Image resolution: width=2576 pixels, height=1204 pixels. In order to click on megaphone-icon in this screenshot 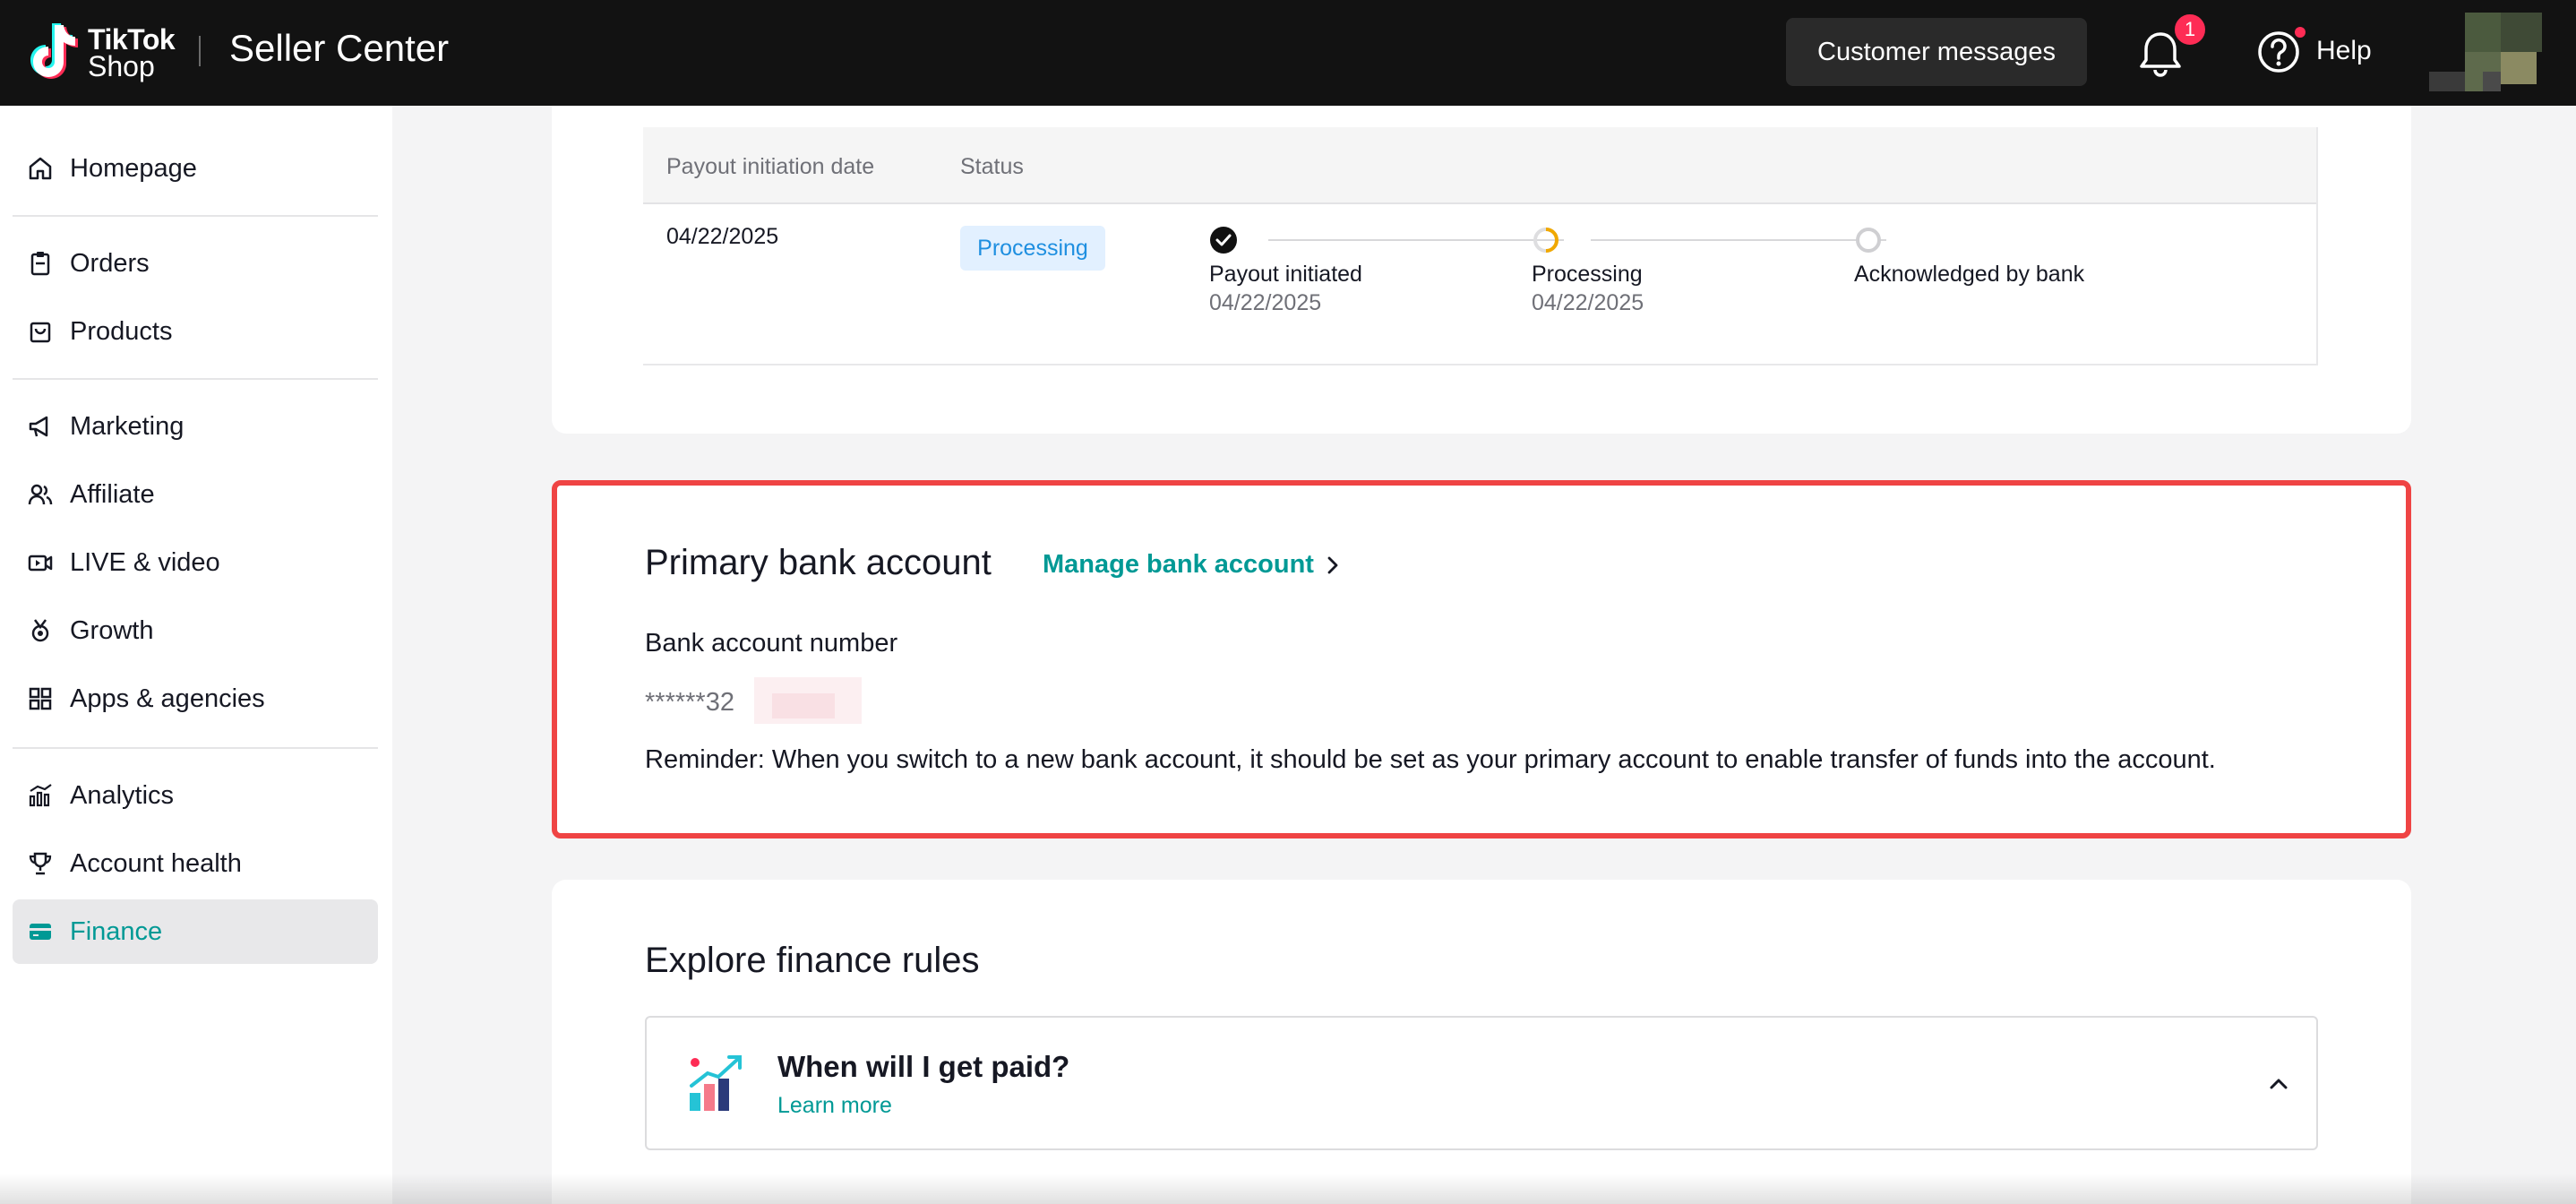, I will do `click(38, 426)`.